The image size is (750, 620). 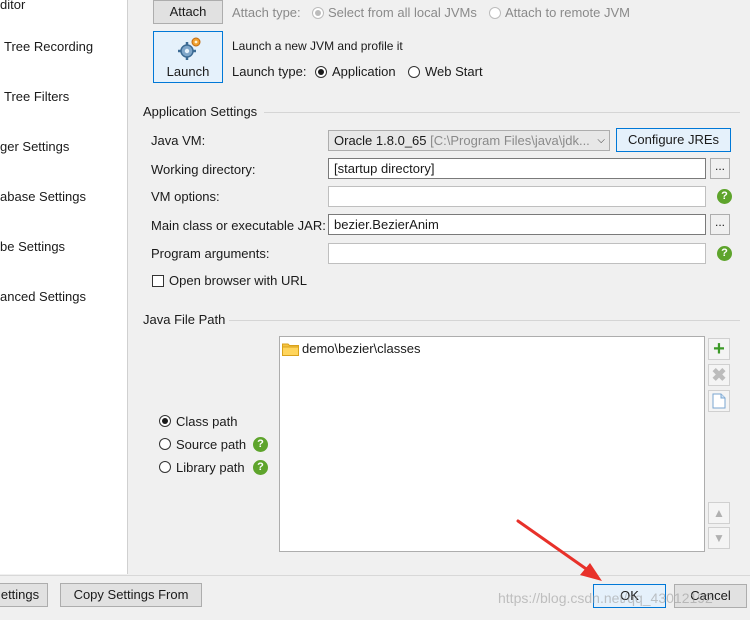 What do you see at coordinates (364, 71) in the screenshot?
I see `launch-application-label: Application` at bounding box center [364, 71].